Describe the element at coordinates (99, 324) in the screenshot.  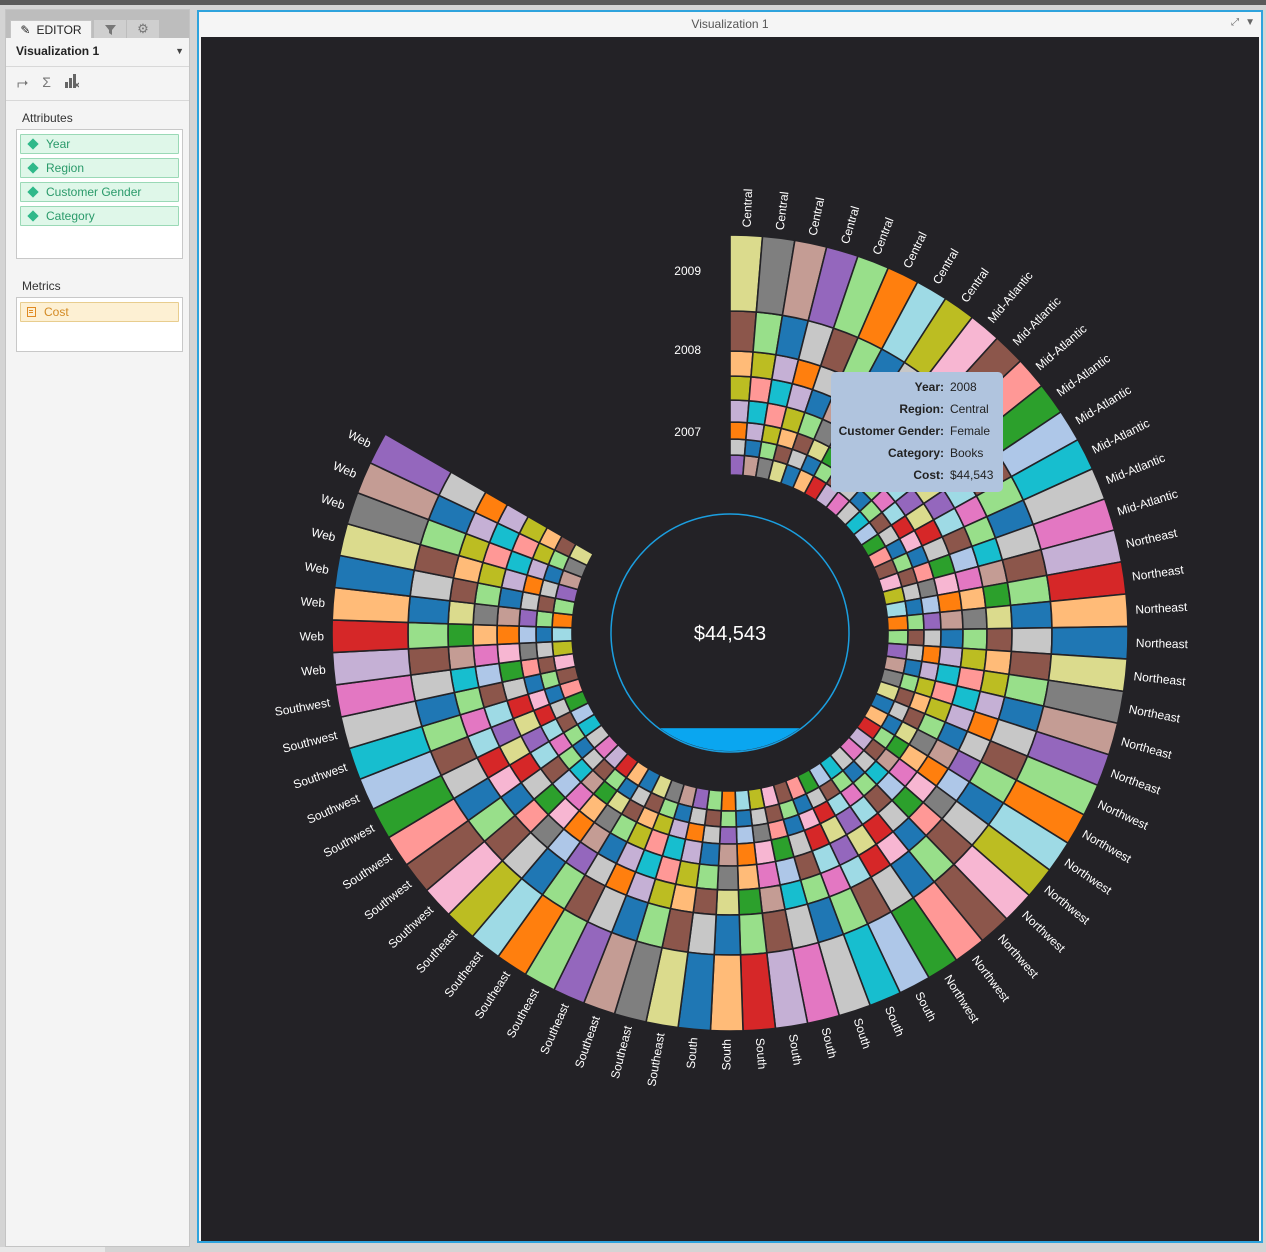
I see `metrics-well: Cost` at that location.